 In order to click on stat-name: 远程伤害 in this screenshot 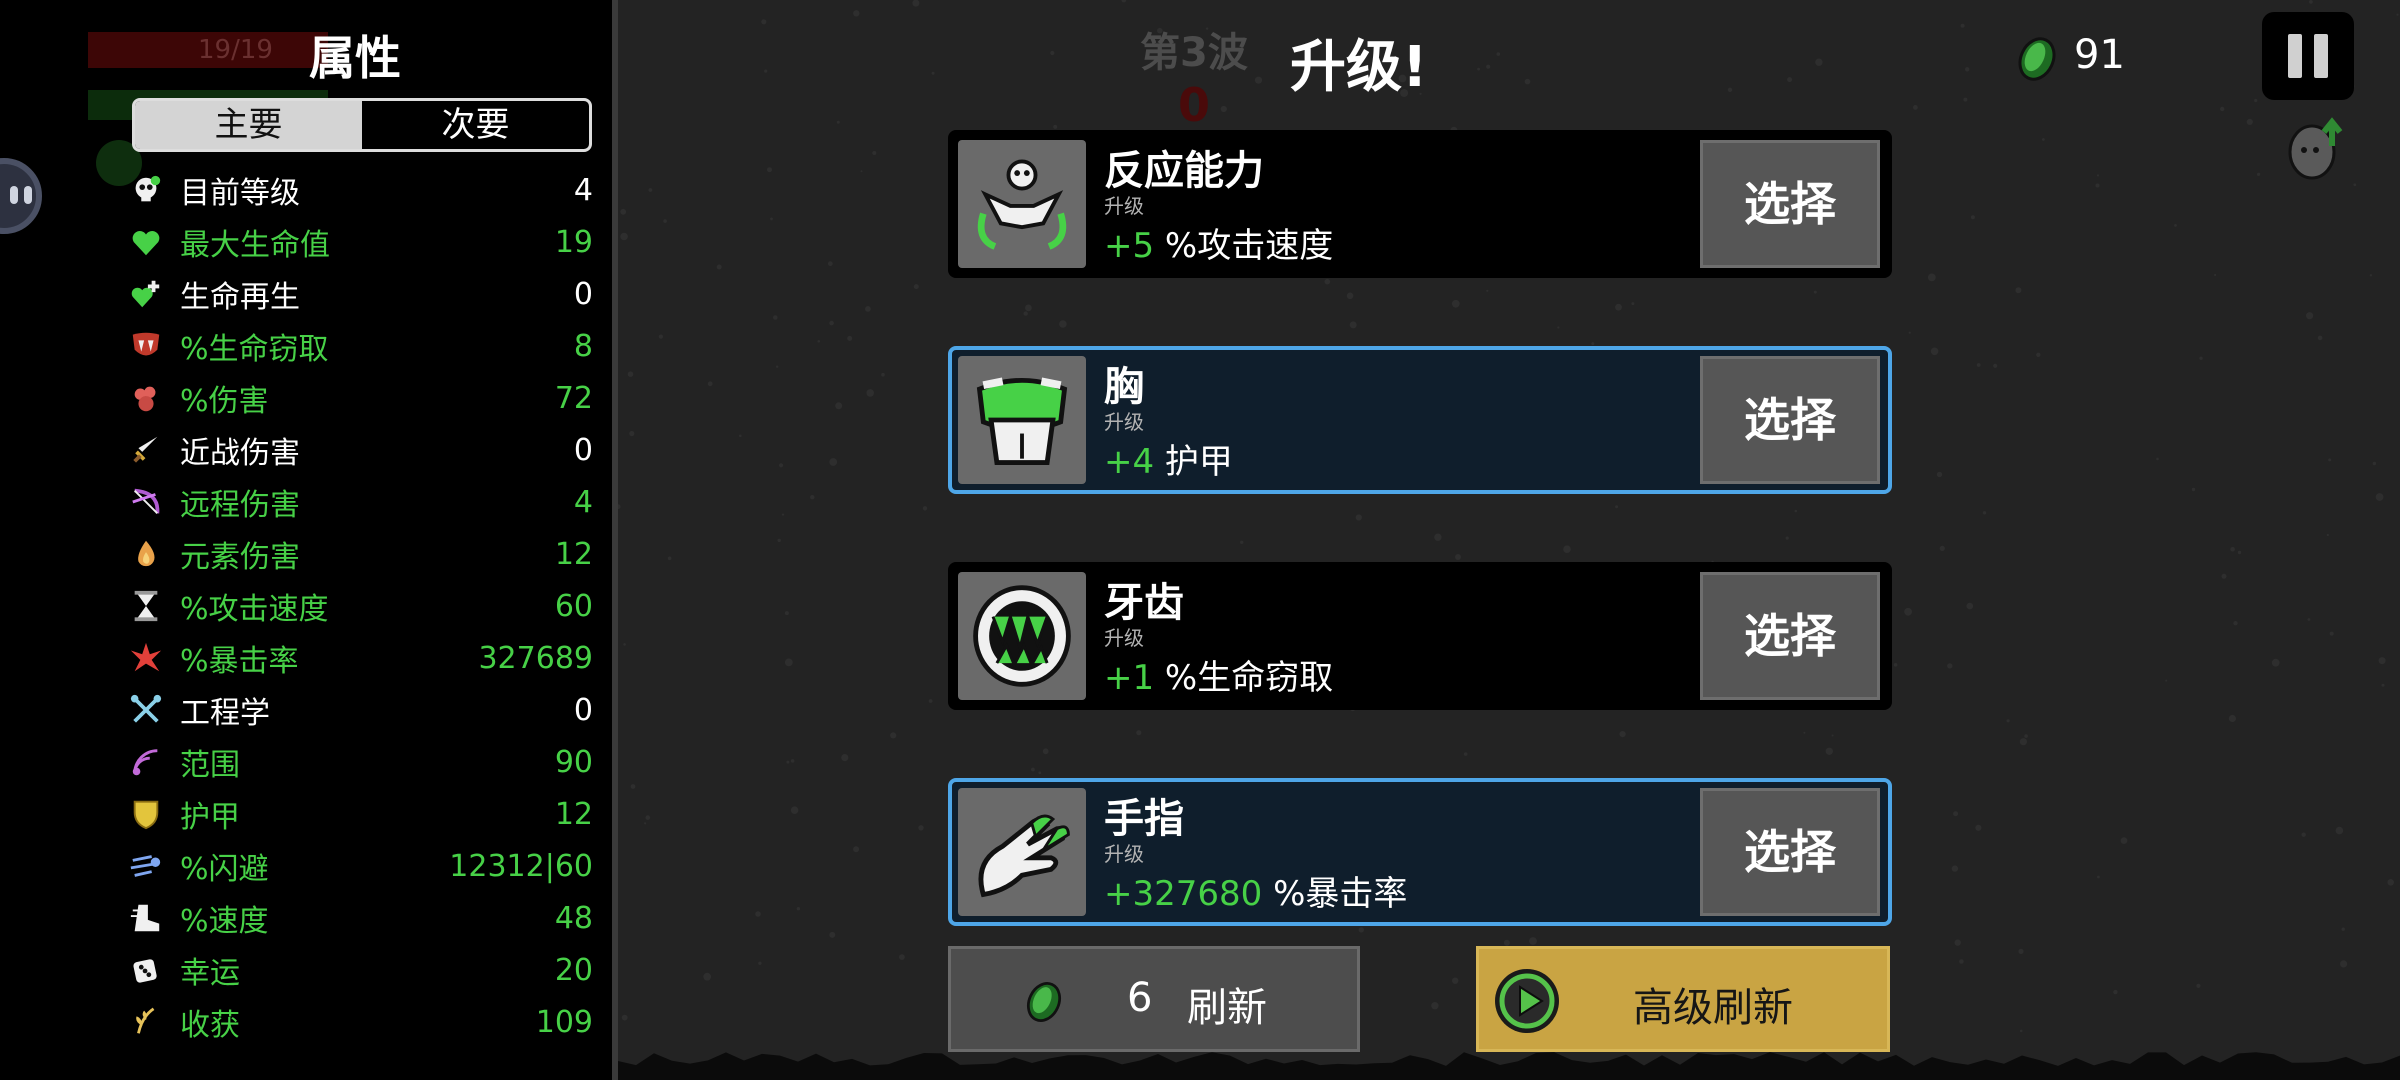, I will do `click(240, 505)`.